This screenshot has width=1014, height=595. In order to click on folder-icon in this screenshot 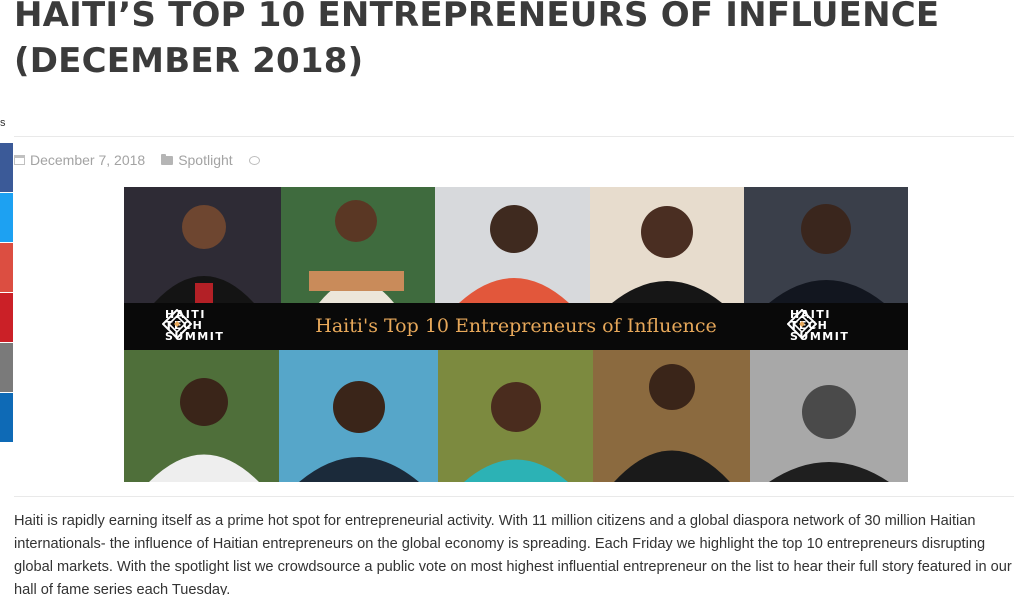, I will do `click(167, 159)`.